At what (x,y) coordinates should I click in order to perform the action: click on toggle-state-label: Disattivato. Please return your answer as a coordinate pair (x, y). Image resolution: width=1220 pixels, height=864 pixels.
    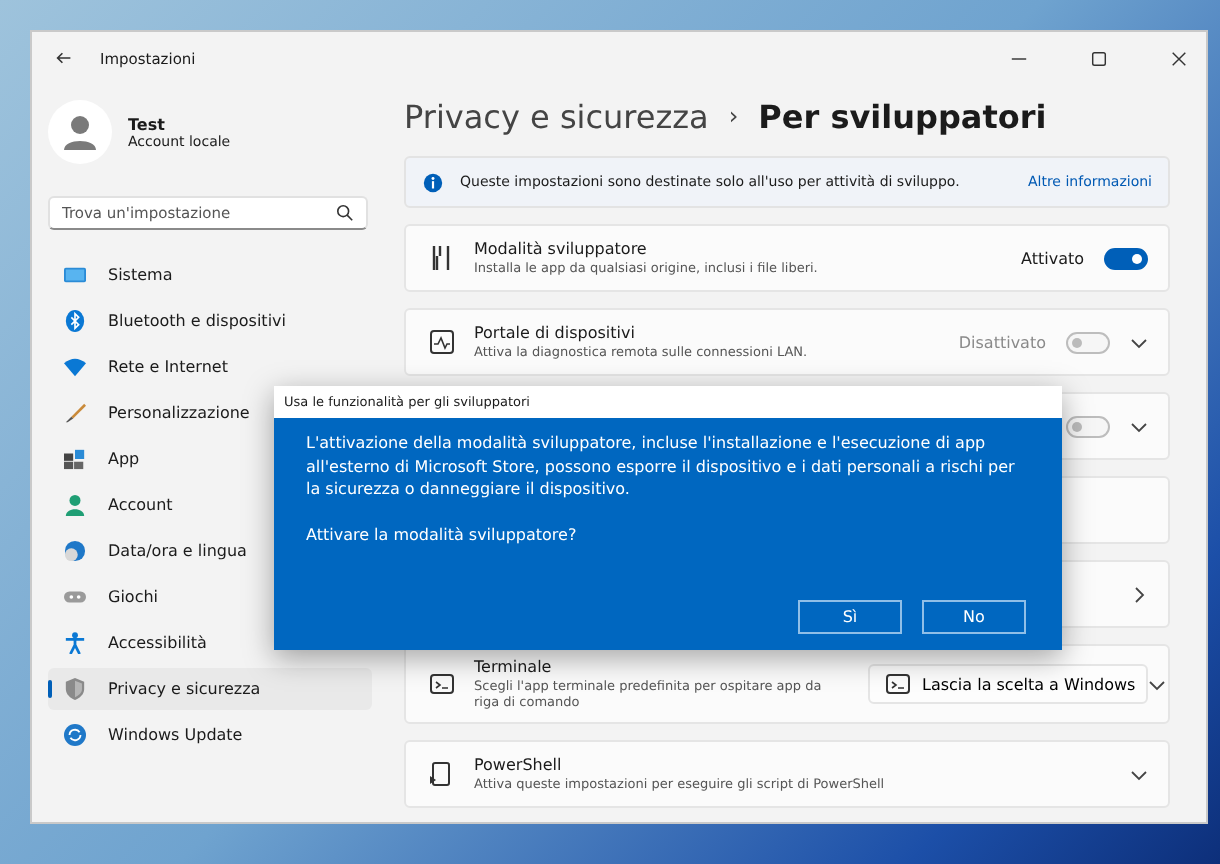
    Looking at the image, I should click on (1002, 342).